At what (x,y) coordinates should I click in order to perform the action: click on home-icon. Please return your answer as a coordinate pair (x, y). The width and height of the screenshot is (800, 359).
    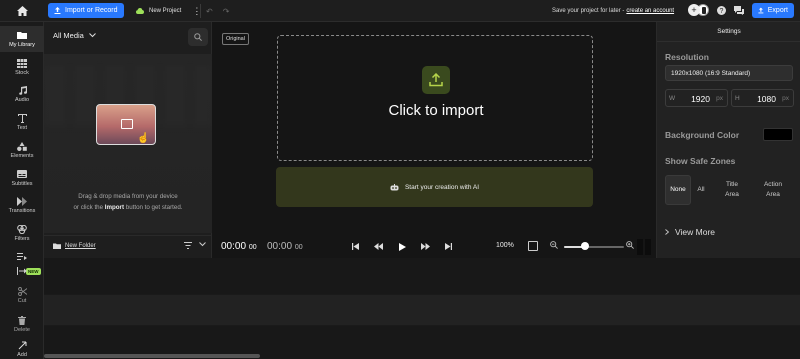
    Looking at the image, I should click on (22, 11).